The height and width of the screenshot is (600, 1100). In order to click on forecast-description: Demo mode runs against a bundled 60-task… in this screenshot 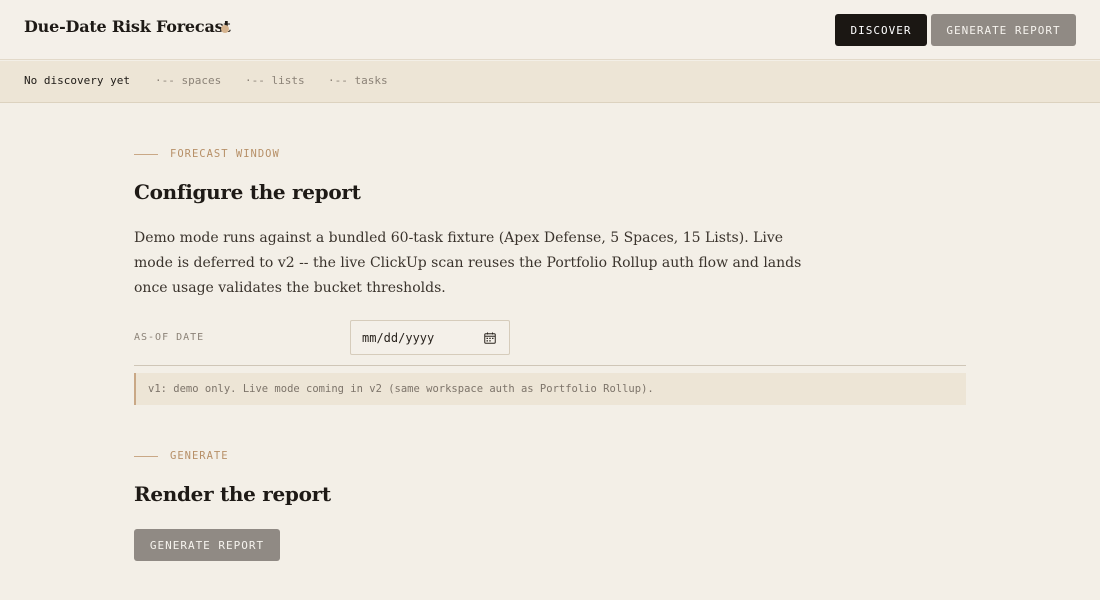, I will do `click(468, 263)`.